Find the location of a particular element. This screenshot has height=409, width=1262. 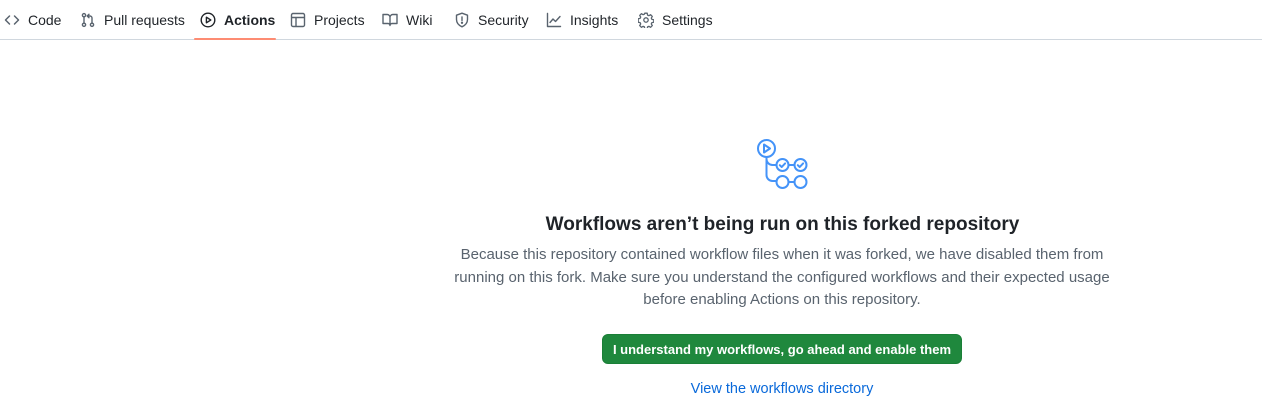

tab-label: Code is located at coordinates (45, 19).